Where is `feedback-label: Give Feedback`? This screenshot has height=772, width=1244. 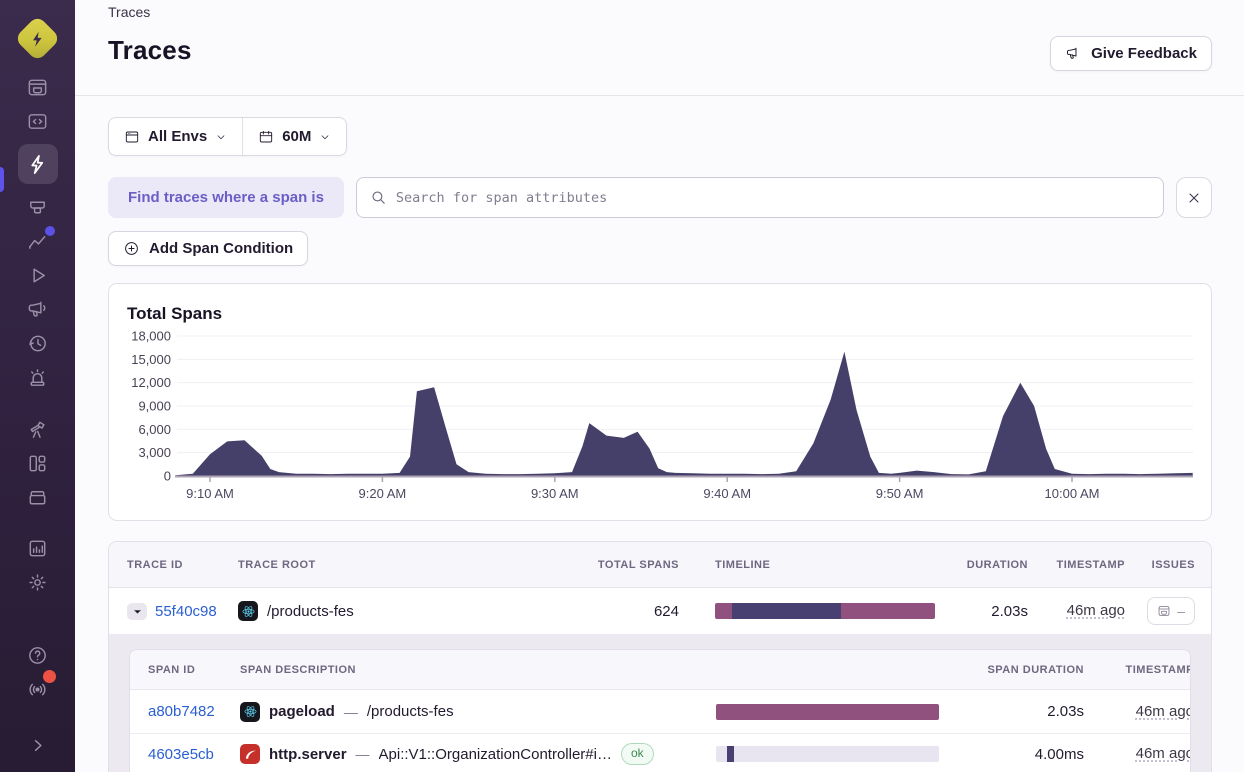 feedback-label: Give Feedback is located at coordinates (1144, 53).